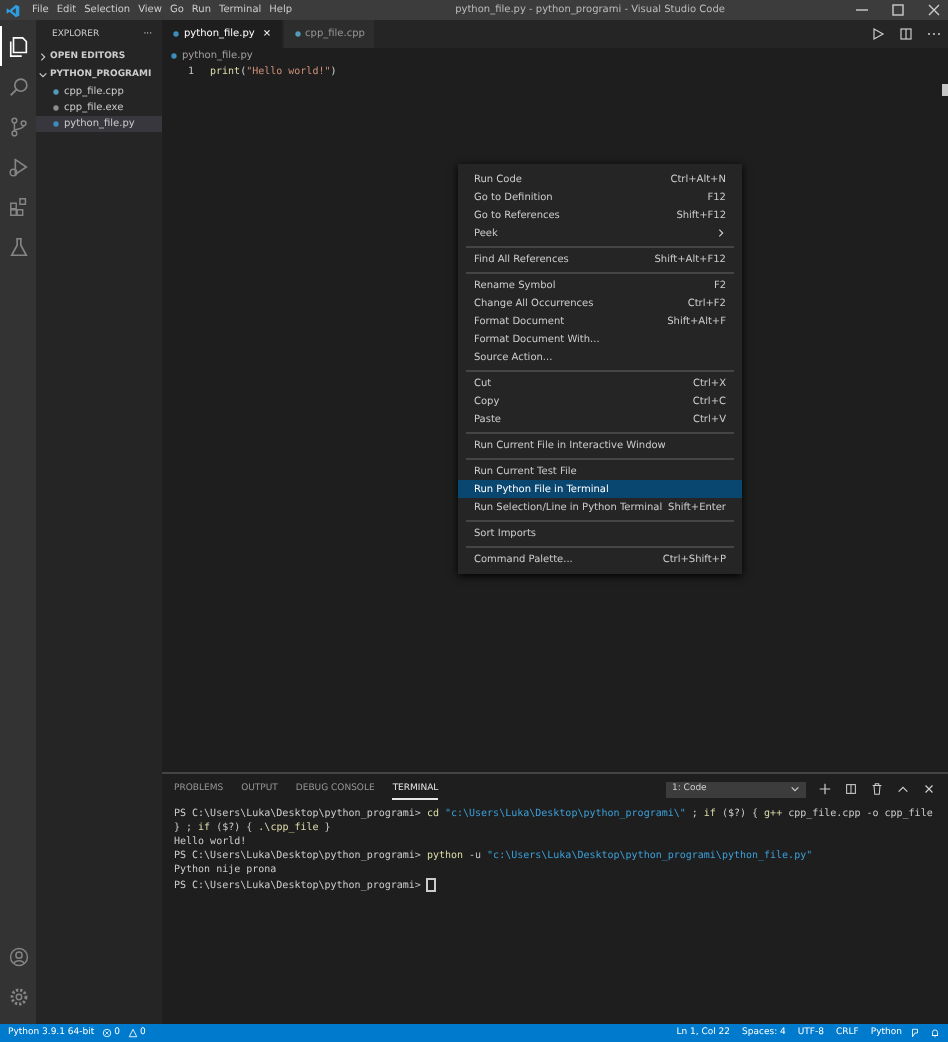 The height and width of the screenshot is (1042, 948). Describe the element at coordinates (935, 1033) in the screenshot. I see `bell-icon` at that location.